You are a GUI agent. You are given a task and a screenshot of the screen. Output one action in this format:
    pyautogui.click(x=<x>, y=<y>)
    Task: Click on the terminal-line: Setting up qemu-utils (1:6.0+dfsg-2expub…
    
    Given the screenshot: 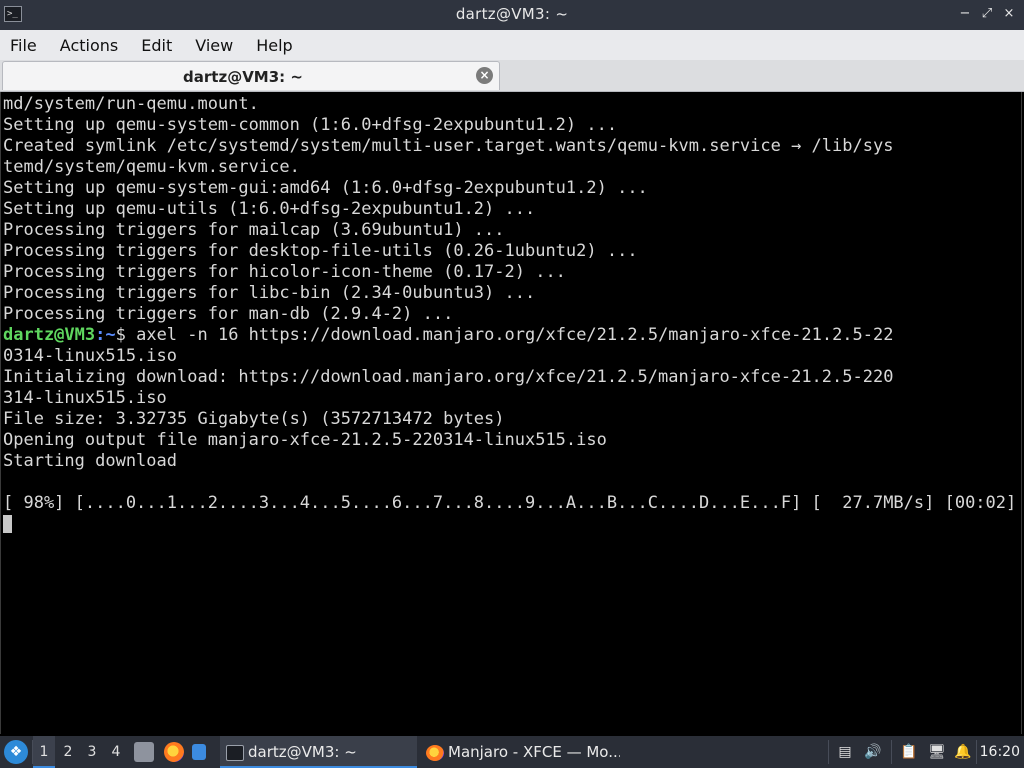 What is the action you would take?
    pyautogui.click(x=269, y=209)
    